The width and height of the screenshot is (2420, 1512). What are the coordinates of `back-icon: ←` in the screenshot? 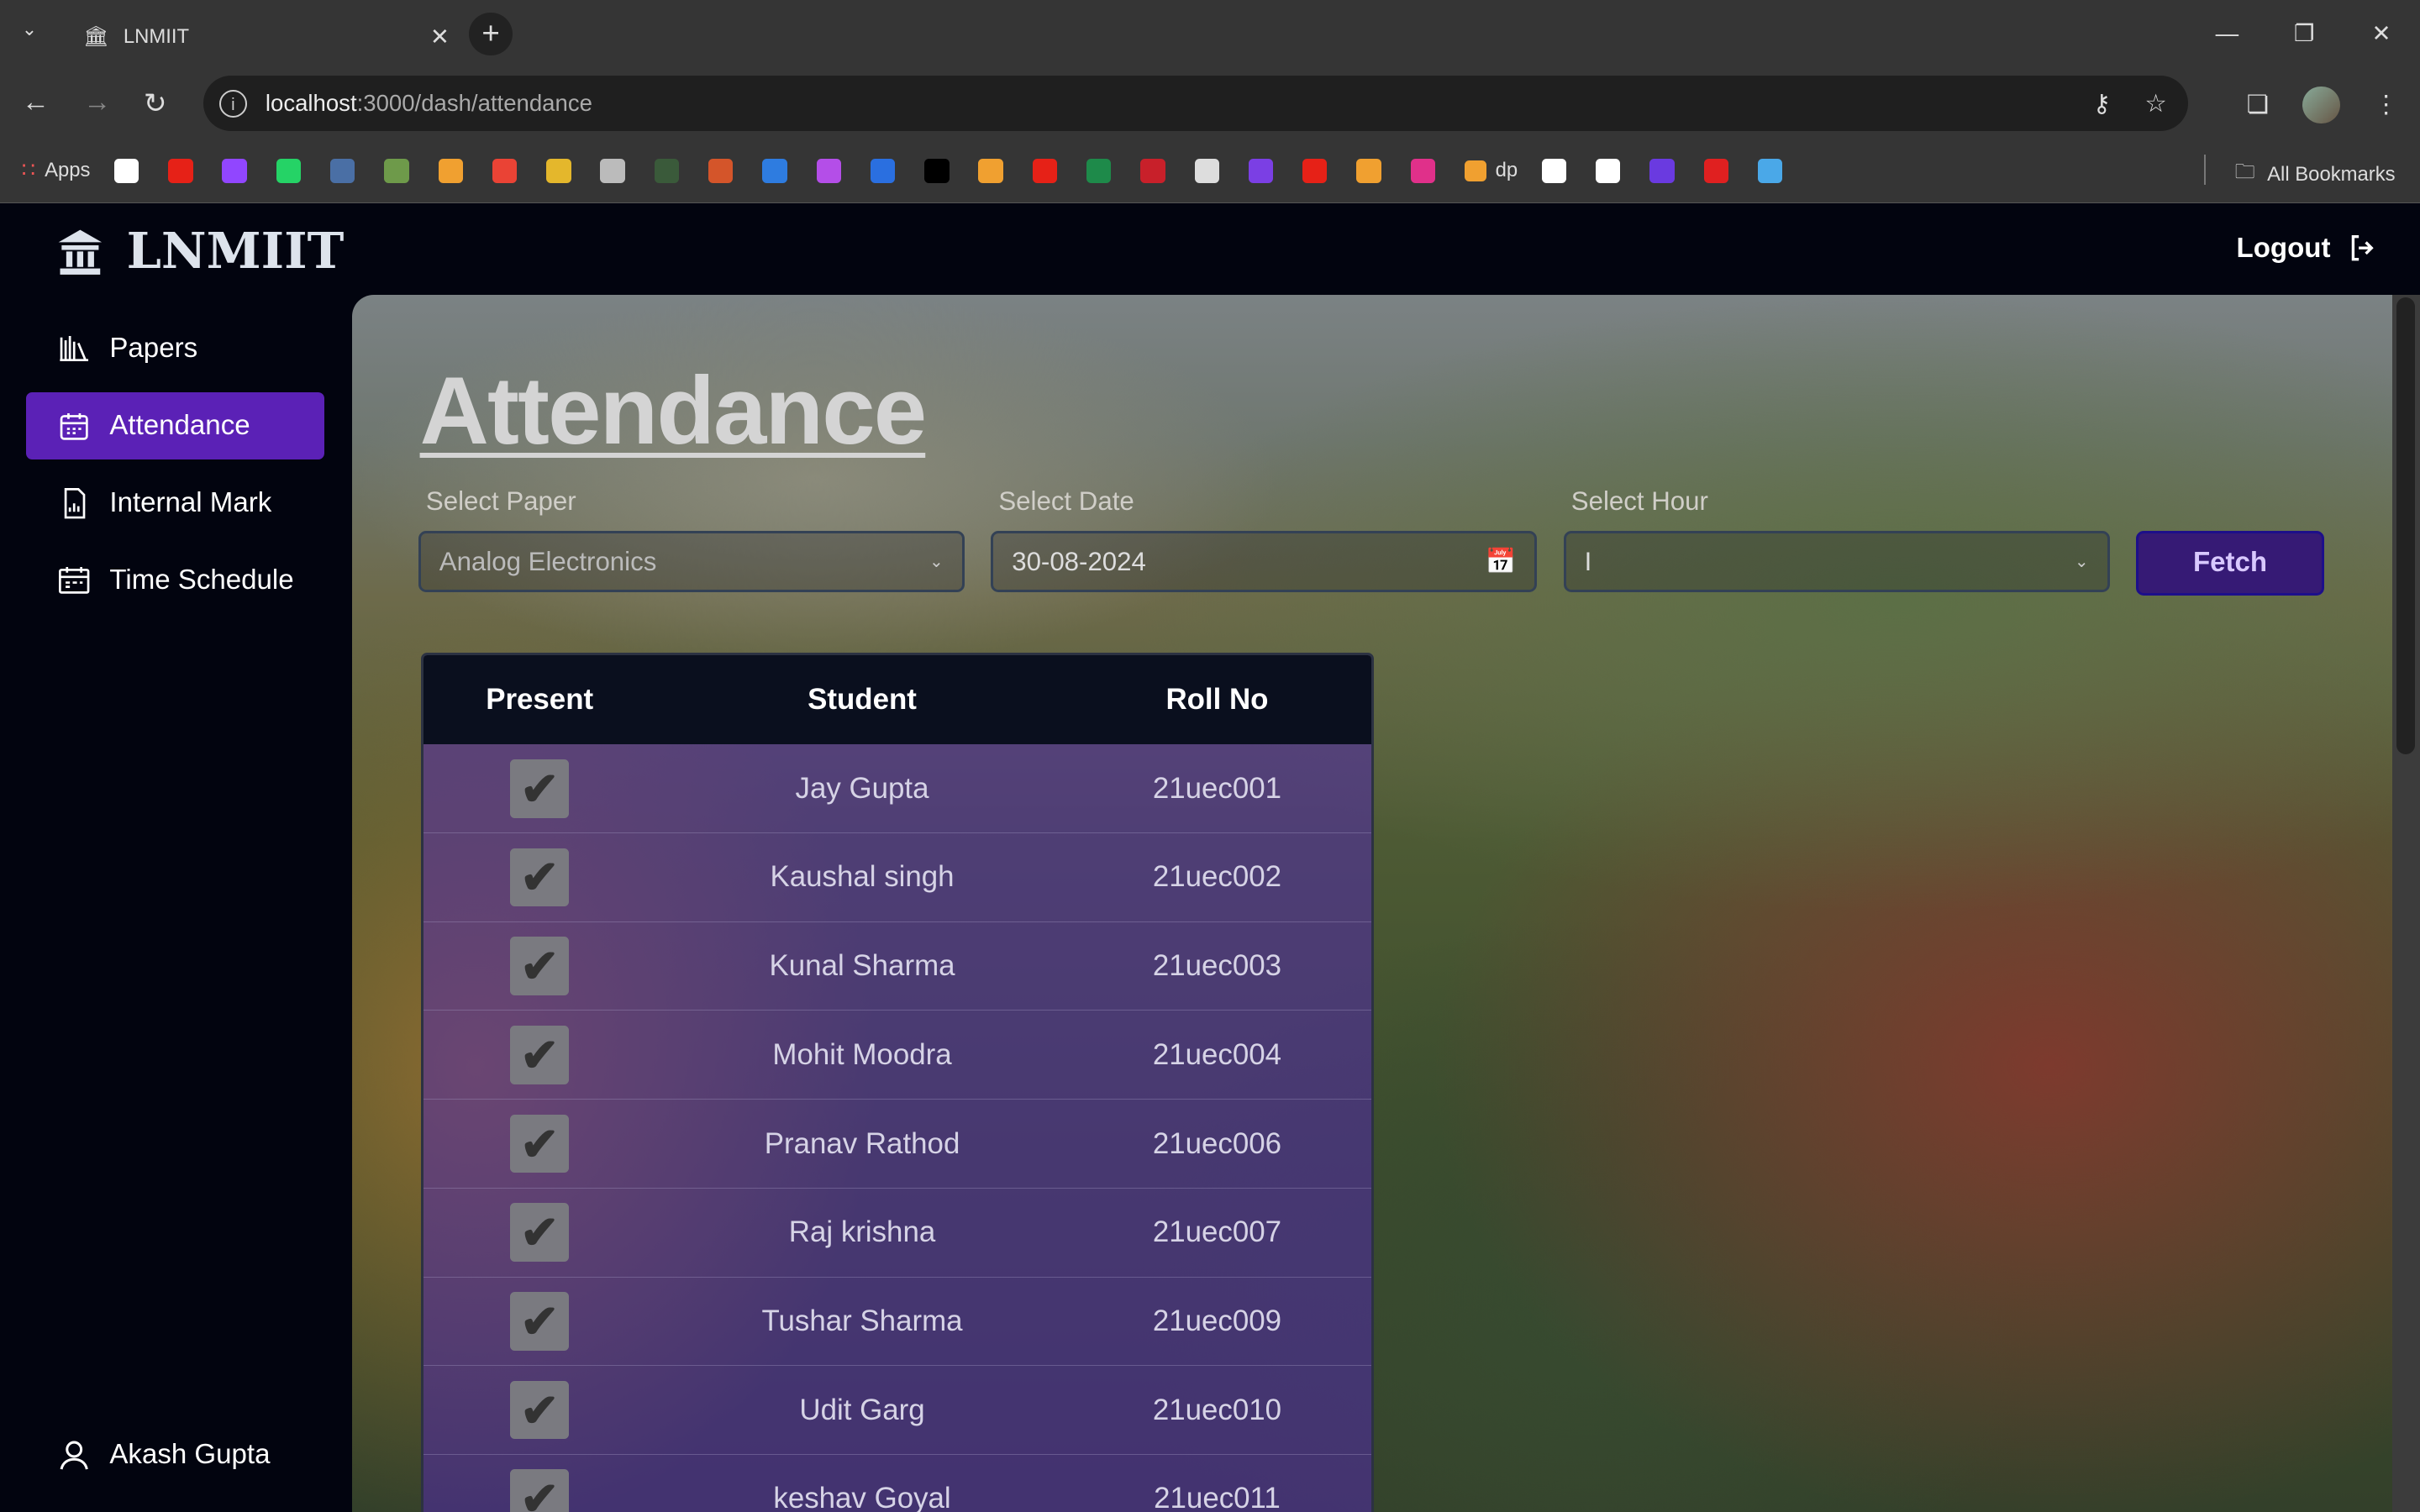 It's located at (36, 102).